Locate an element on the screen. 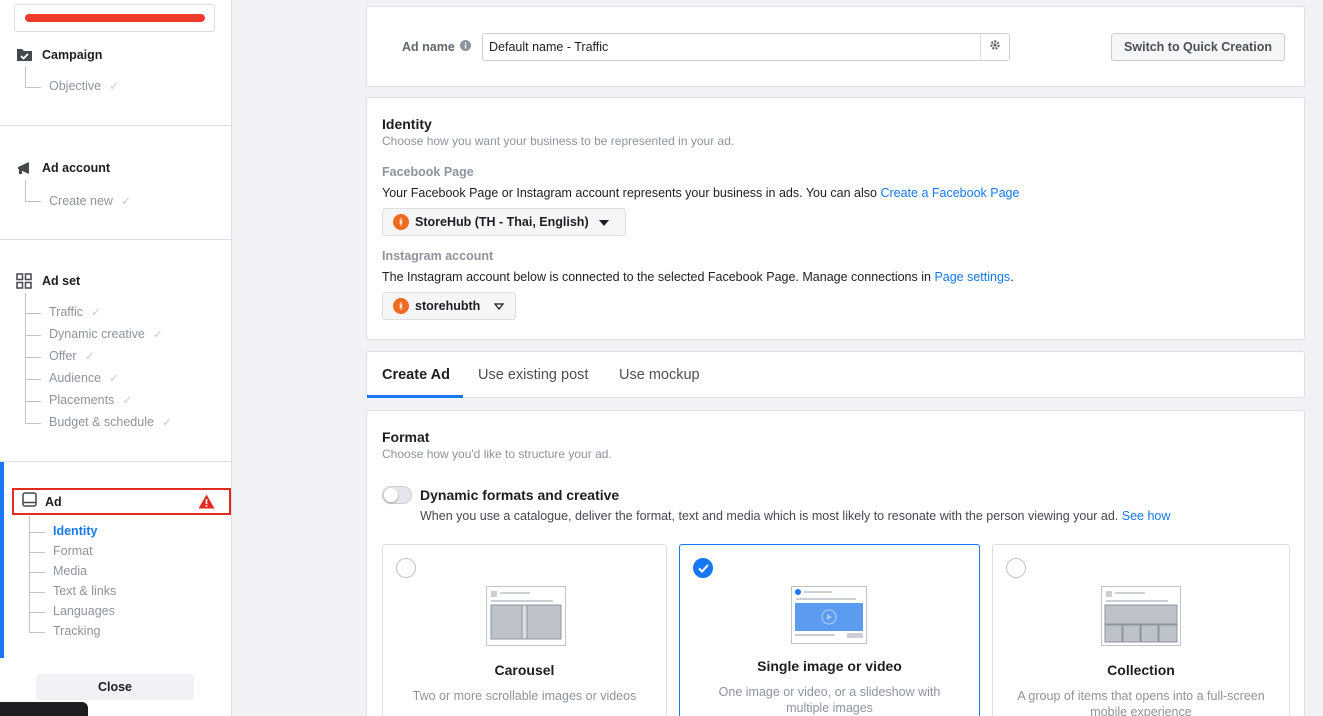 This screenshot has height=716, width=1323. sidebar-item-objective: Objective ✓ is located at coordinates (84, 86).